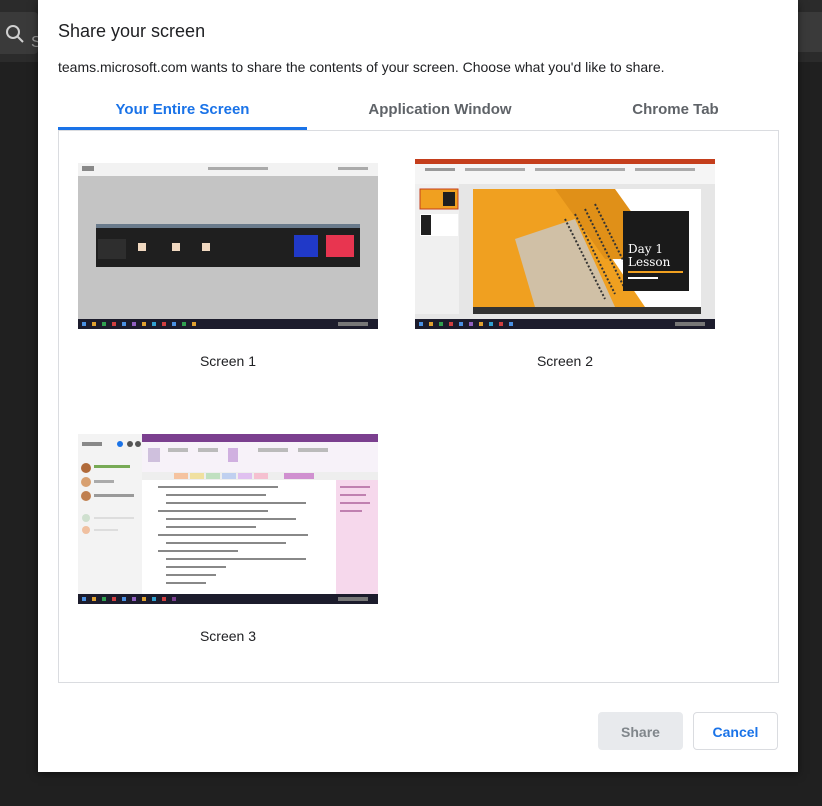  I want to click on search-icon, so click(15, 34).